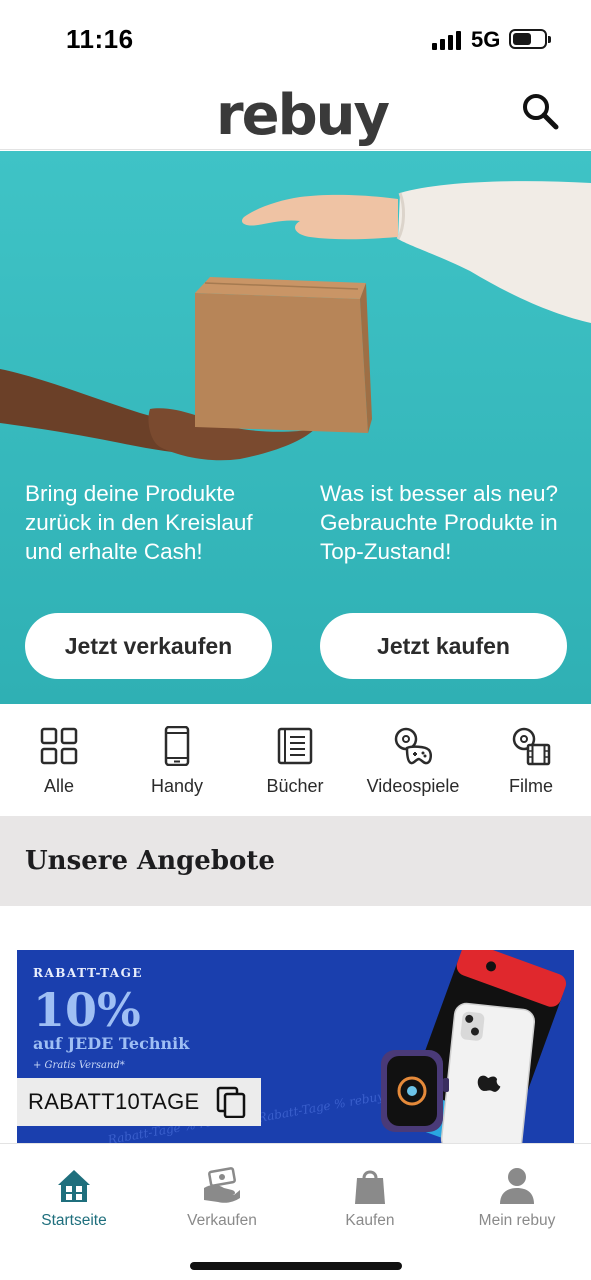 The image size is (591, 1280). I want to click on category-handy: Handy, so click(177, 760).